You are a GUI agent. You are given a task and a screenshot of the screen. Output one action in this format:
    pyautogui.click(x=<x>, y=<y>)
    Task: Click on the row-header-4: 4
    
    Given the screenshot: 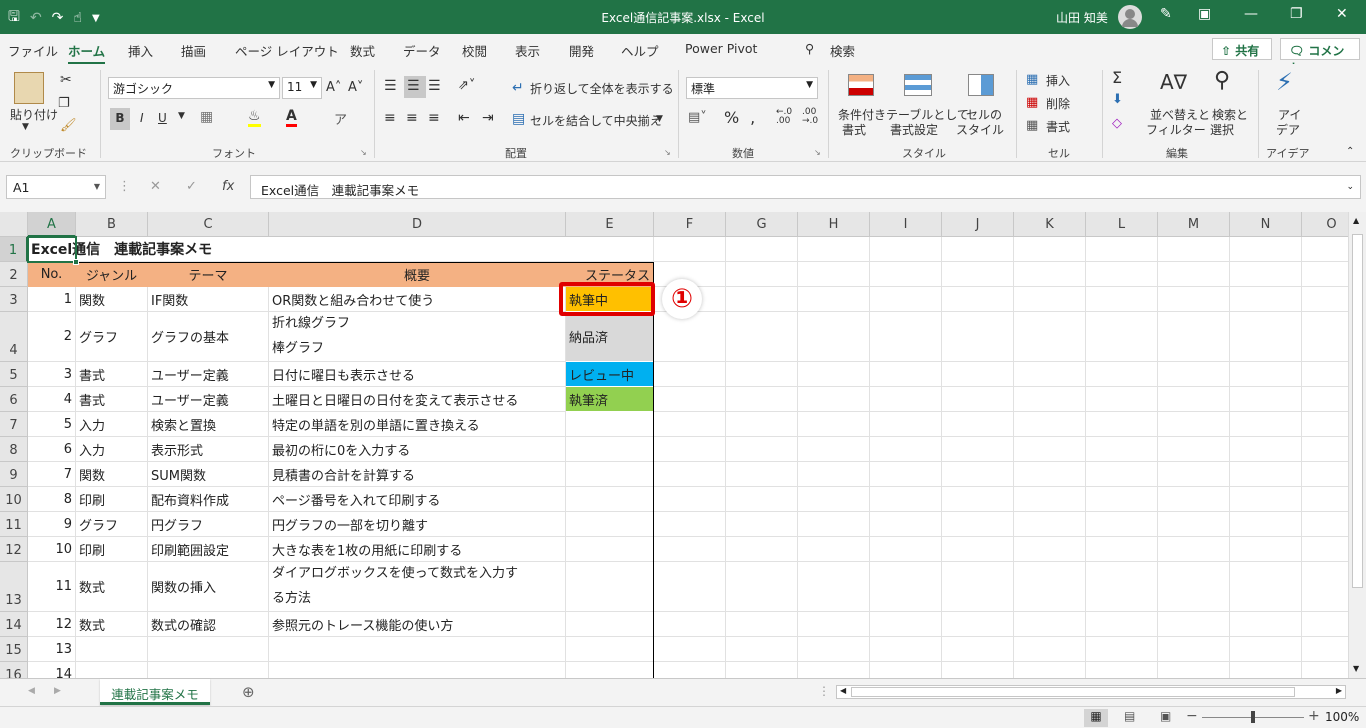 What is the action you would take?
    pyautogui.click(x=14, y=337)
    